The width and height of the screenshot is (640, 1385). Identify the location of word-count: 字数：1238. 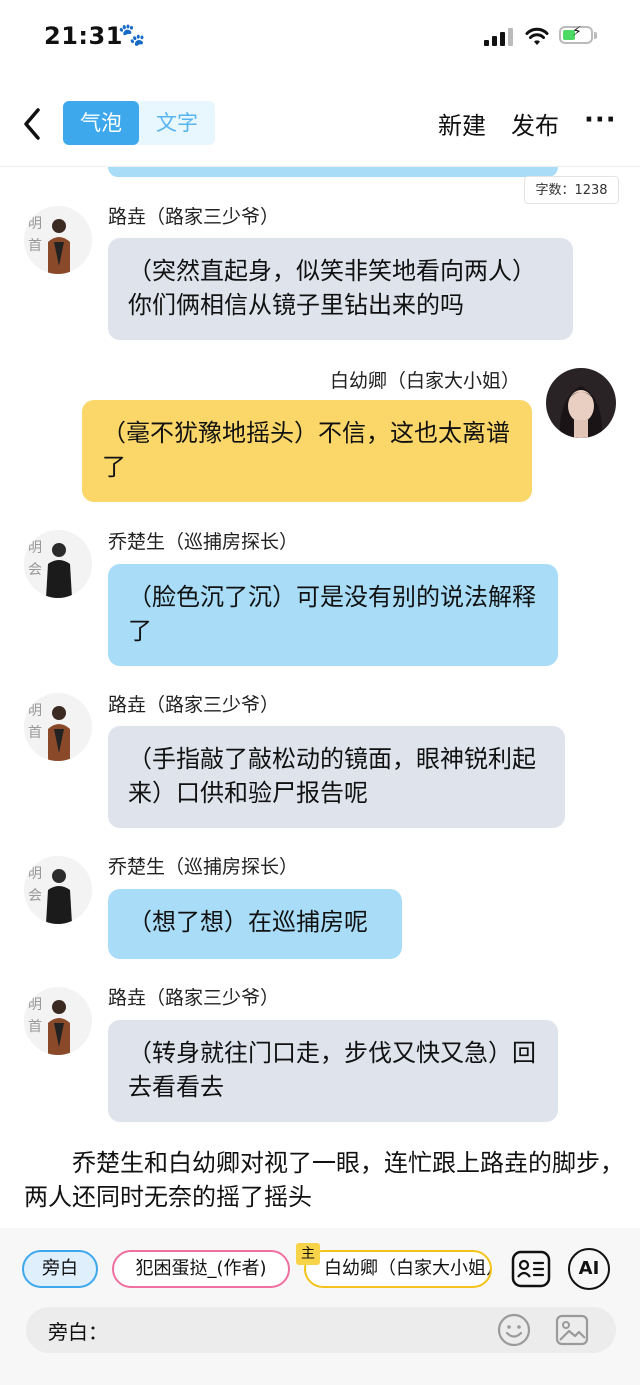
(571, 190).